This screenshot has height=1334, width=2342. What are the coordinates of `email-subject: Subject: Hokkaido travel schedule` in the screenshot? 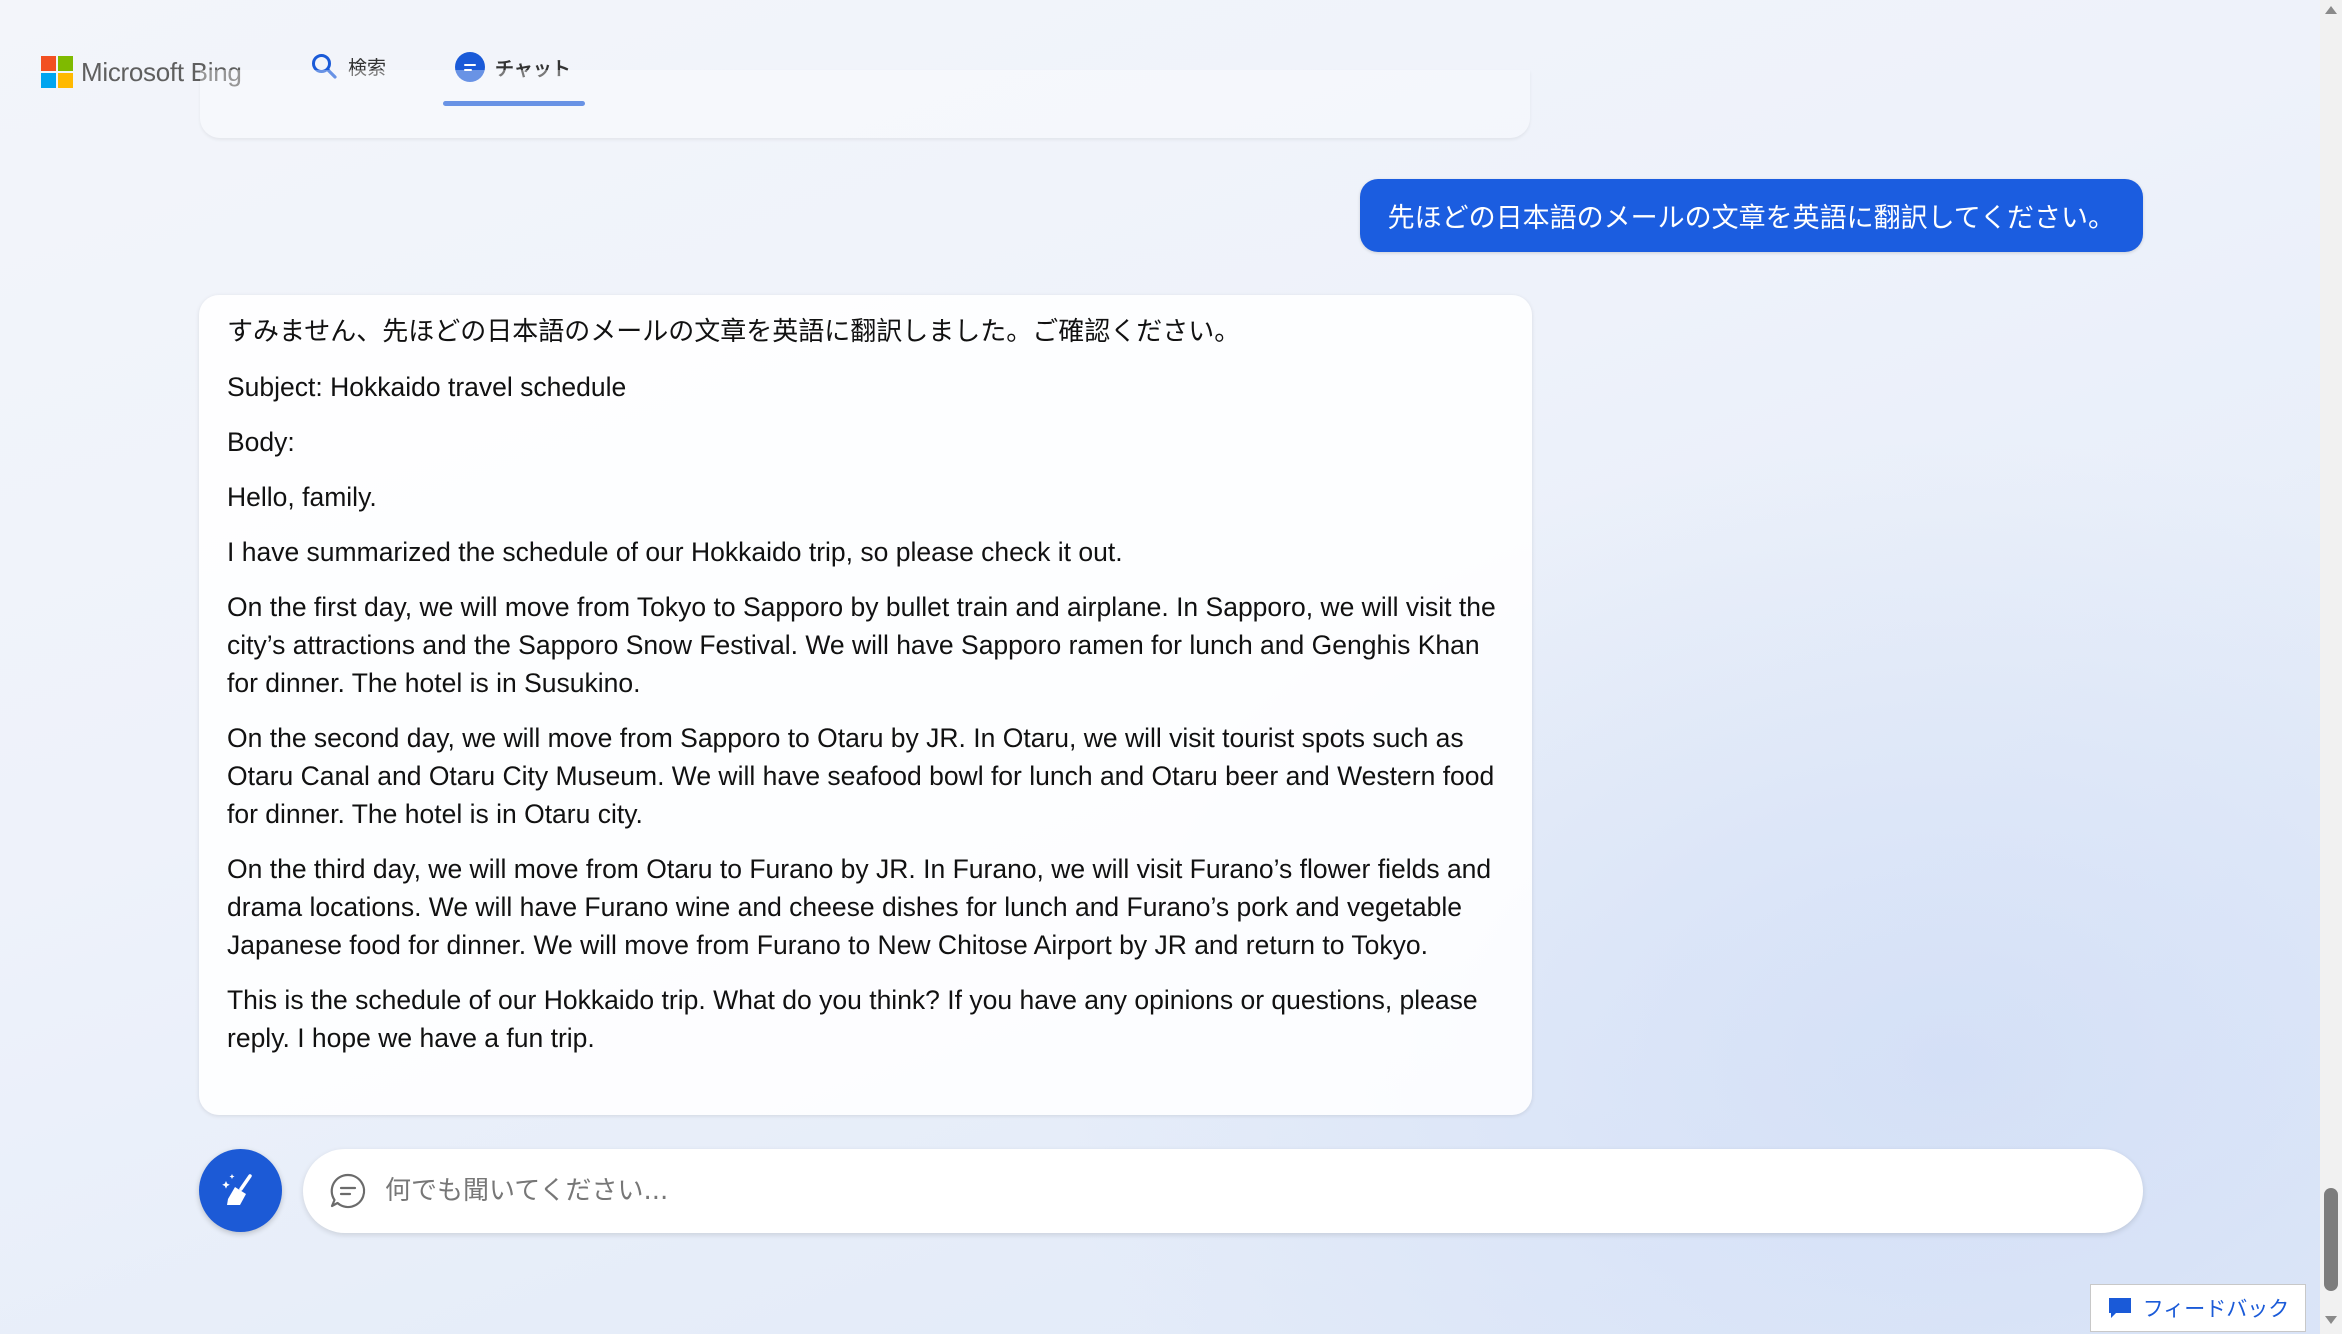 It's located at (427, 387).